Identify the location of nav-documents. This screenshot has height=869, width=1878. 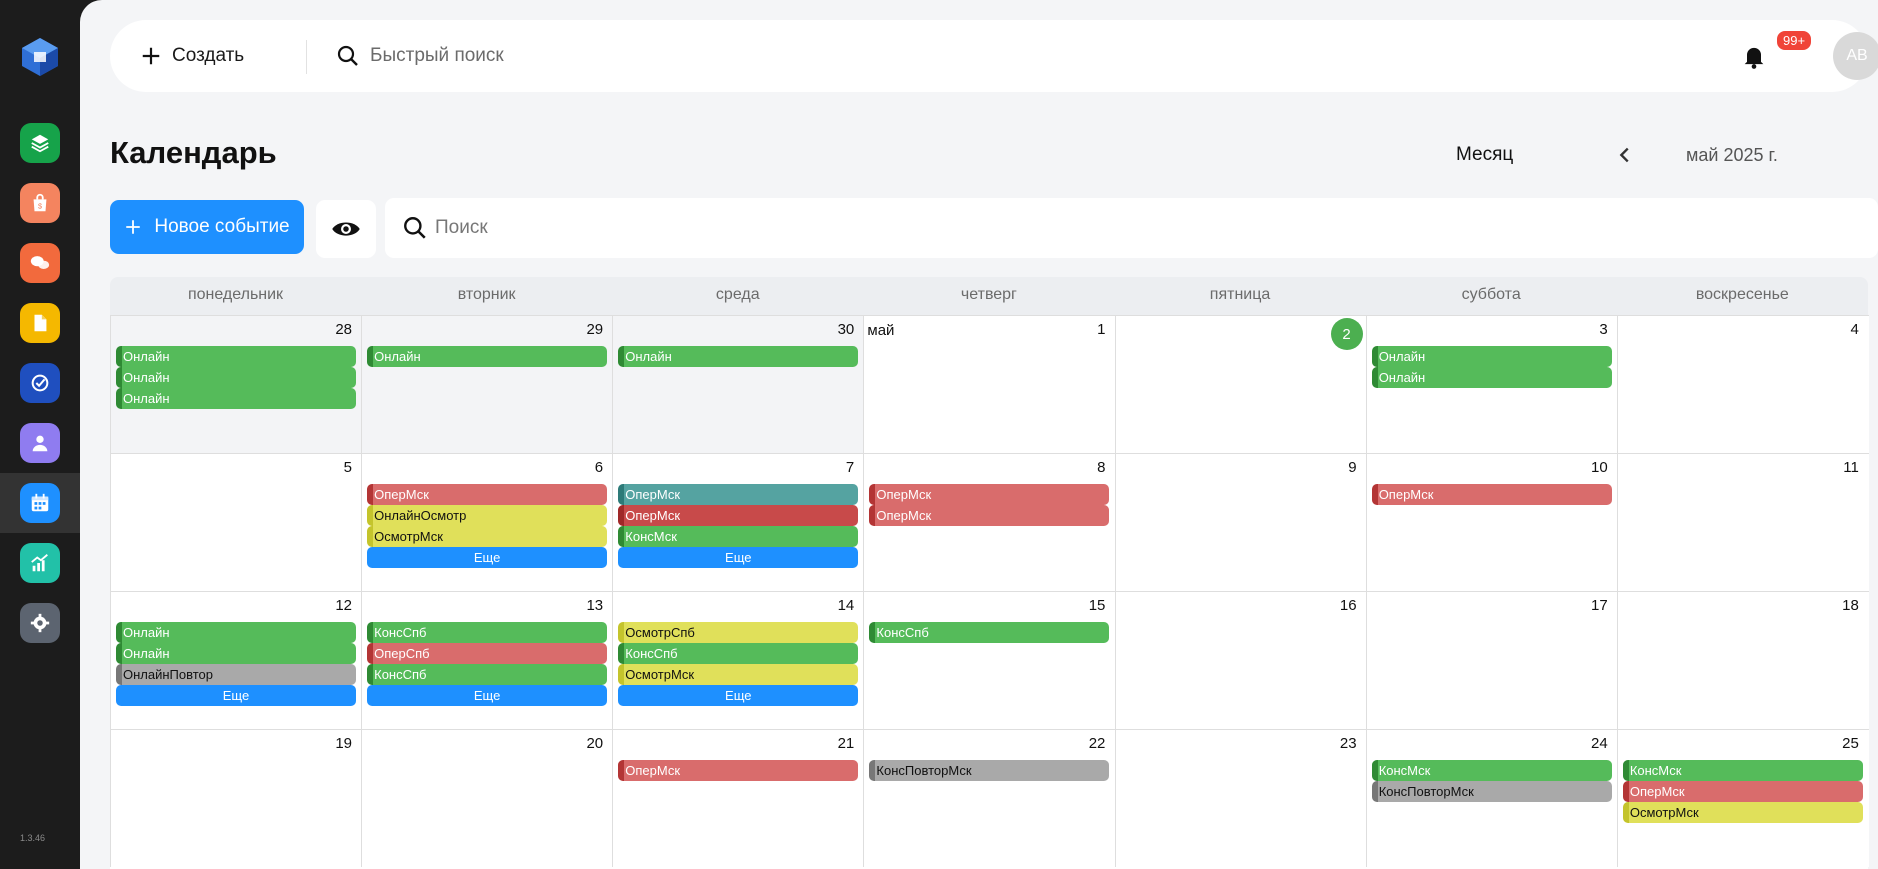
(40, 323).